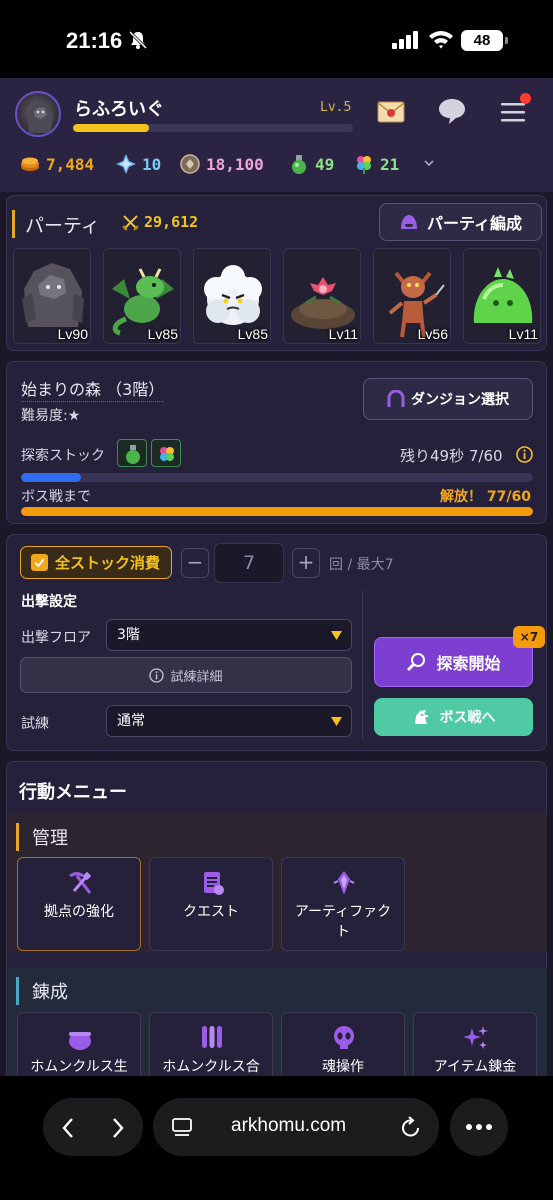 The image size is (553, 1200). What do you see at coordinates (56, 497) in the screenshot?
I see `boss-label: ボス戦まで` at bounding box center [56, 497].